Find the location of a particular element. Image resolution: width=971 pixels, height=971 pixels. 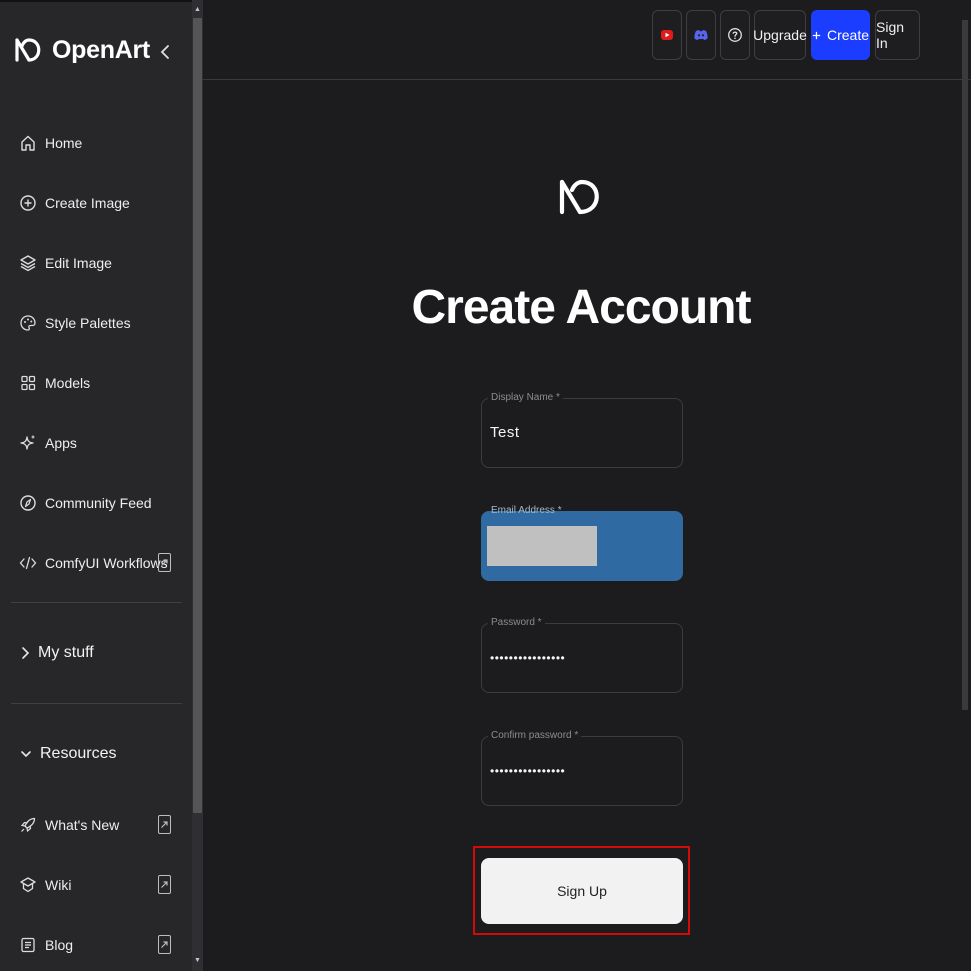

plus-circle-icon is located at coordinates (28, 203).